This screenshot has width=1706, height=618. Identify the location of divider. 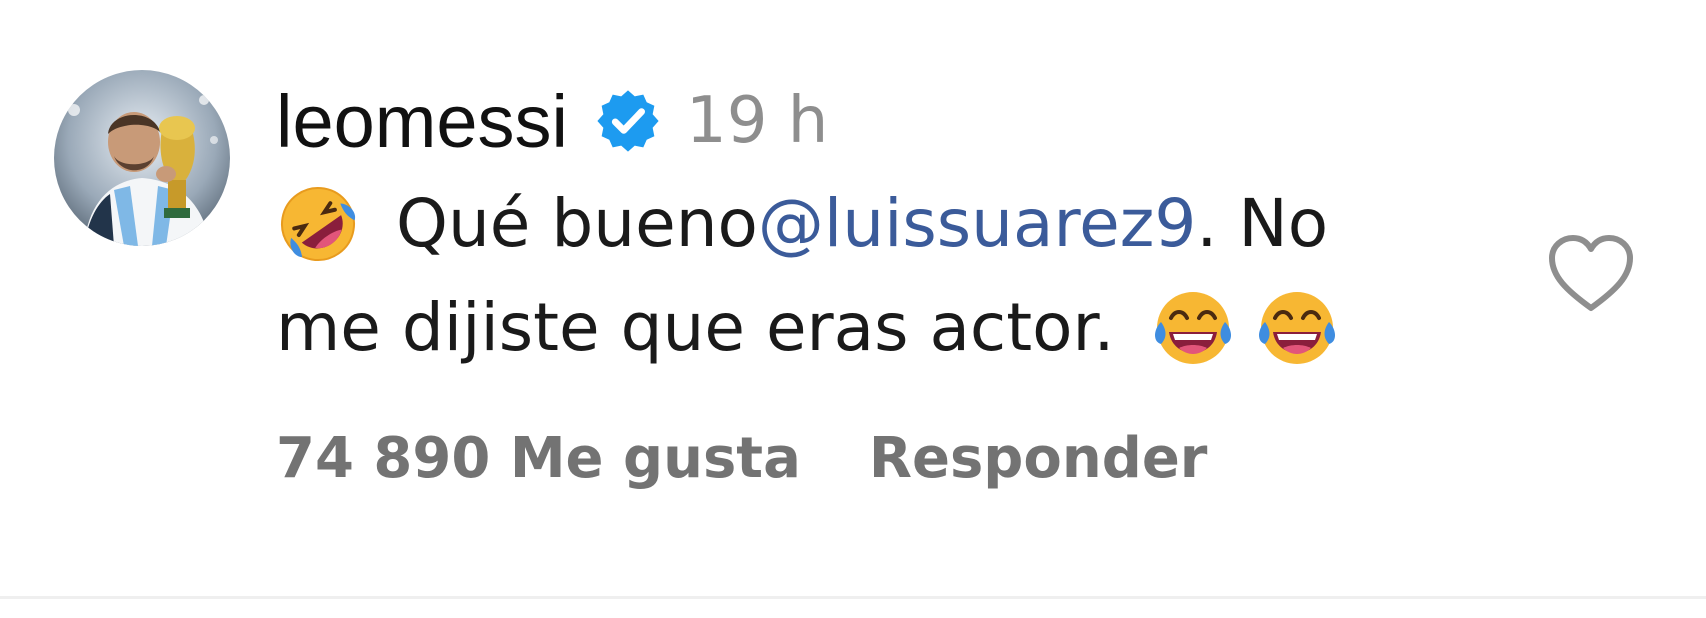
(853, 597).